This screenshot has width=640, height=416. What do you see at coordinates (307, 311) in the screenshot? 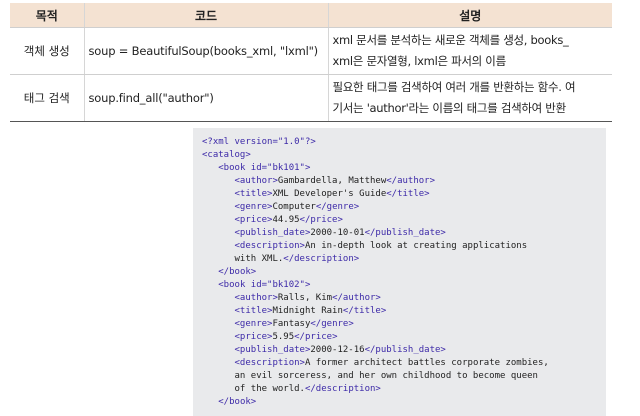
I see `xml-text: Midnight Rain` at bounding box center [307, 311].